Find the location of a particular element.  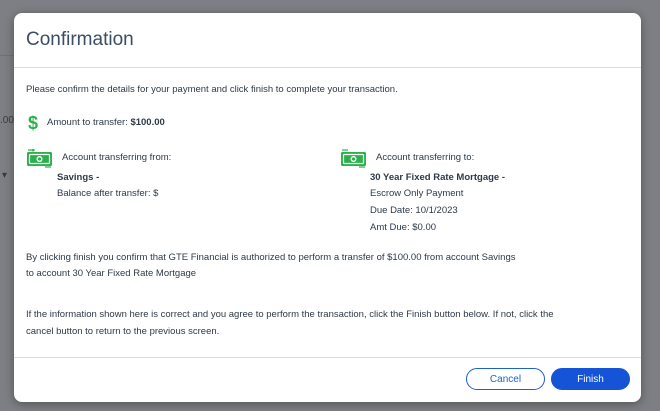

amount-to-transfer: Amount to transfer: $100.00 is located at coordinates (106, 122).